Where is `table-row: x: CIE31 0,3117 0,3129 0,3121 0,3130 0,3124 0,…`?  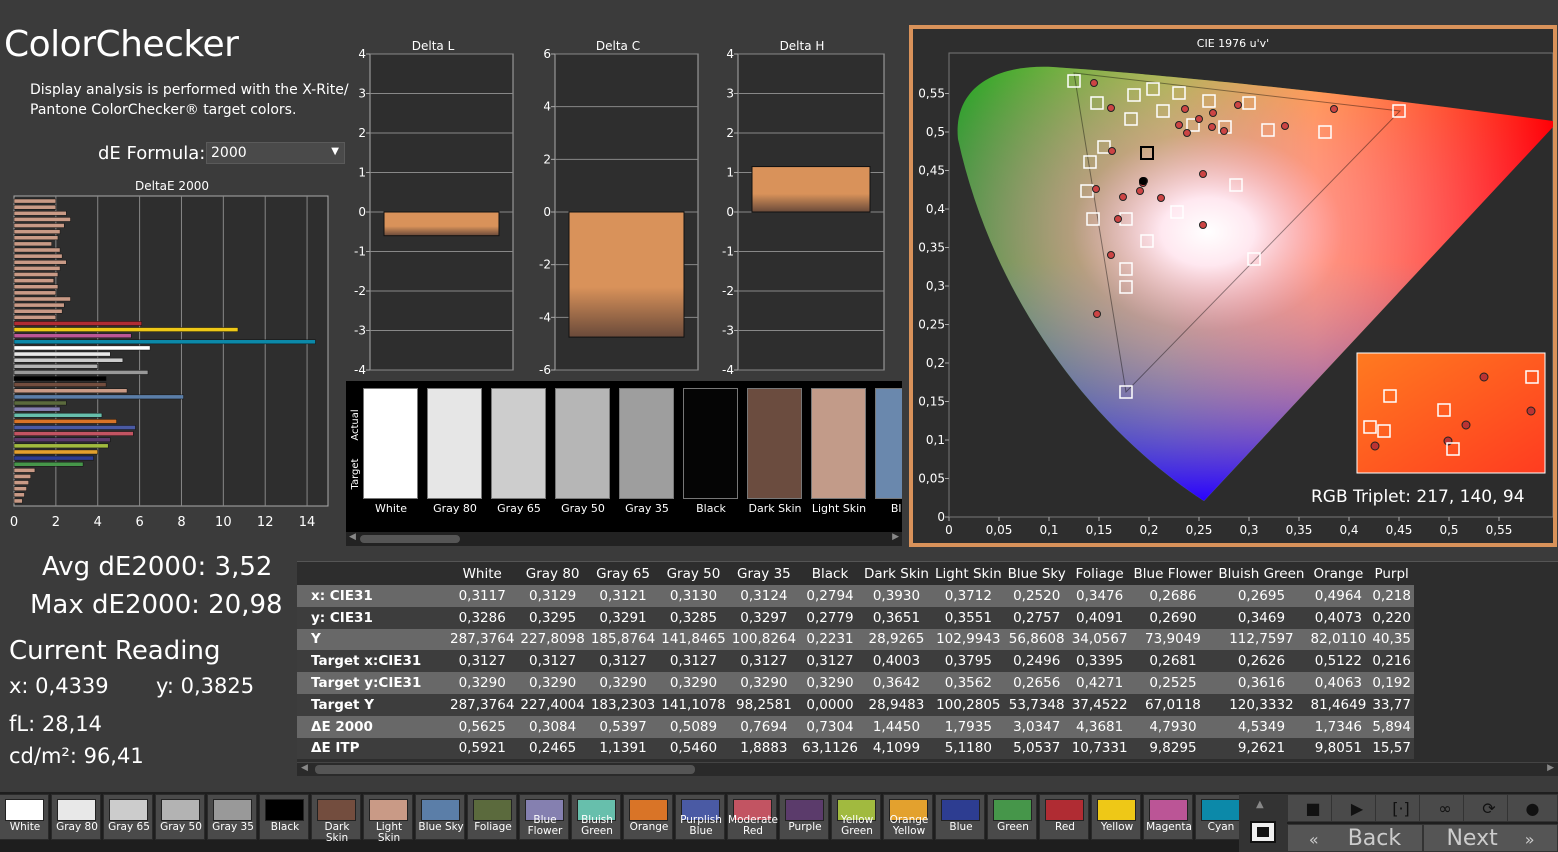
table-row: x: CIE31 0,3117 0,3129 0,3121 0,3130 0,3124 0,… is located at coordinates (855, 596).